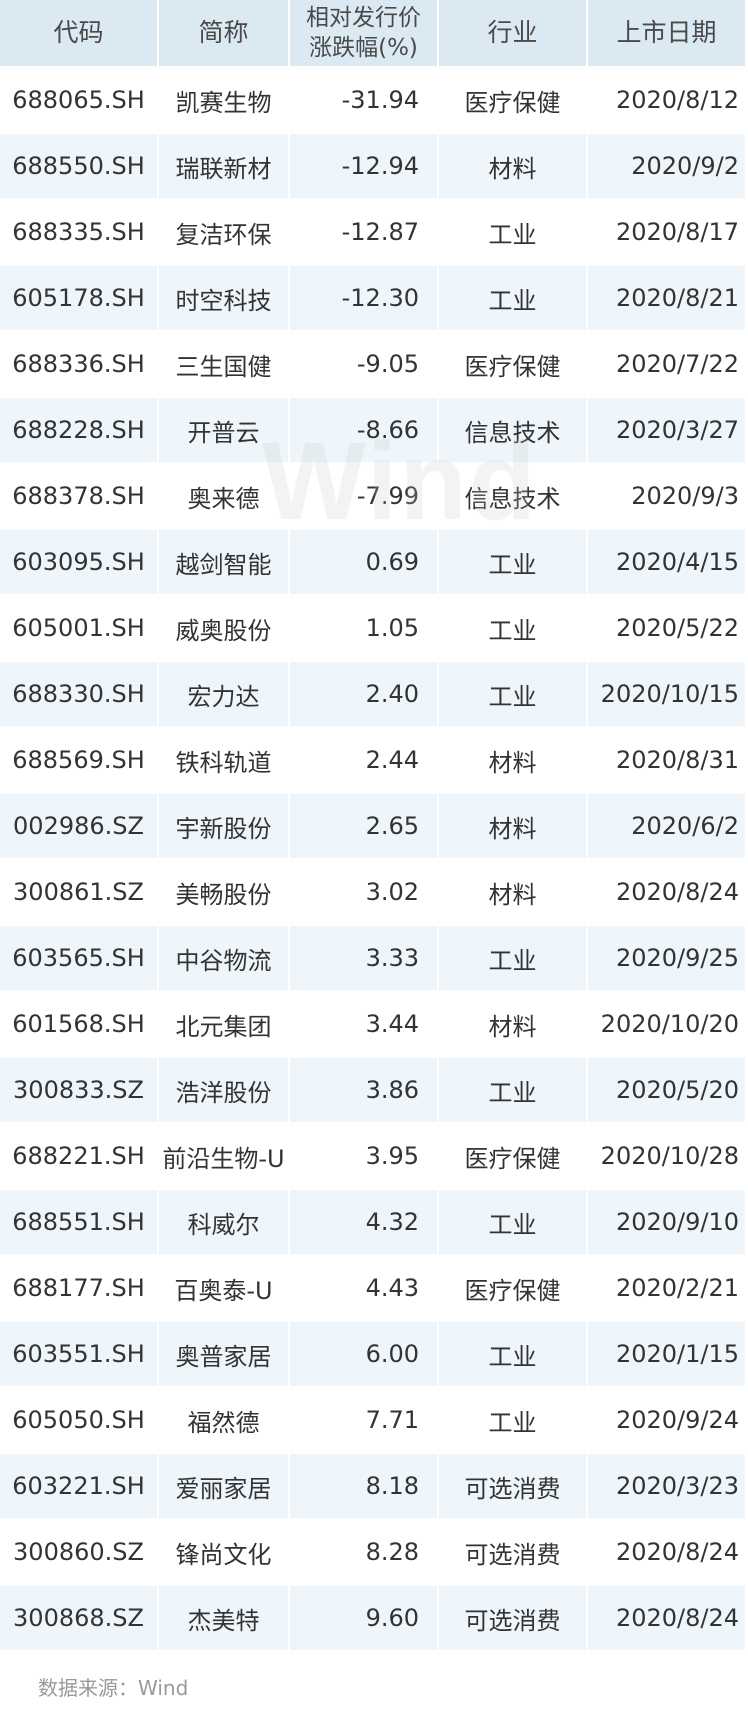 The width and height of the screenshot is (748, 1716). I want to click on stock-code-cell: 605001.SH, so click(79, 628).